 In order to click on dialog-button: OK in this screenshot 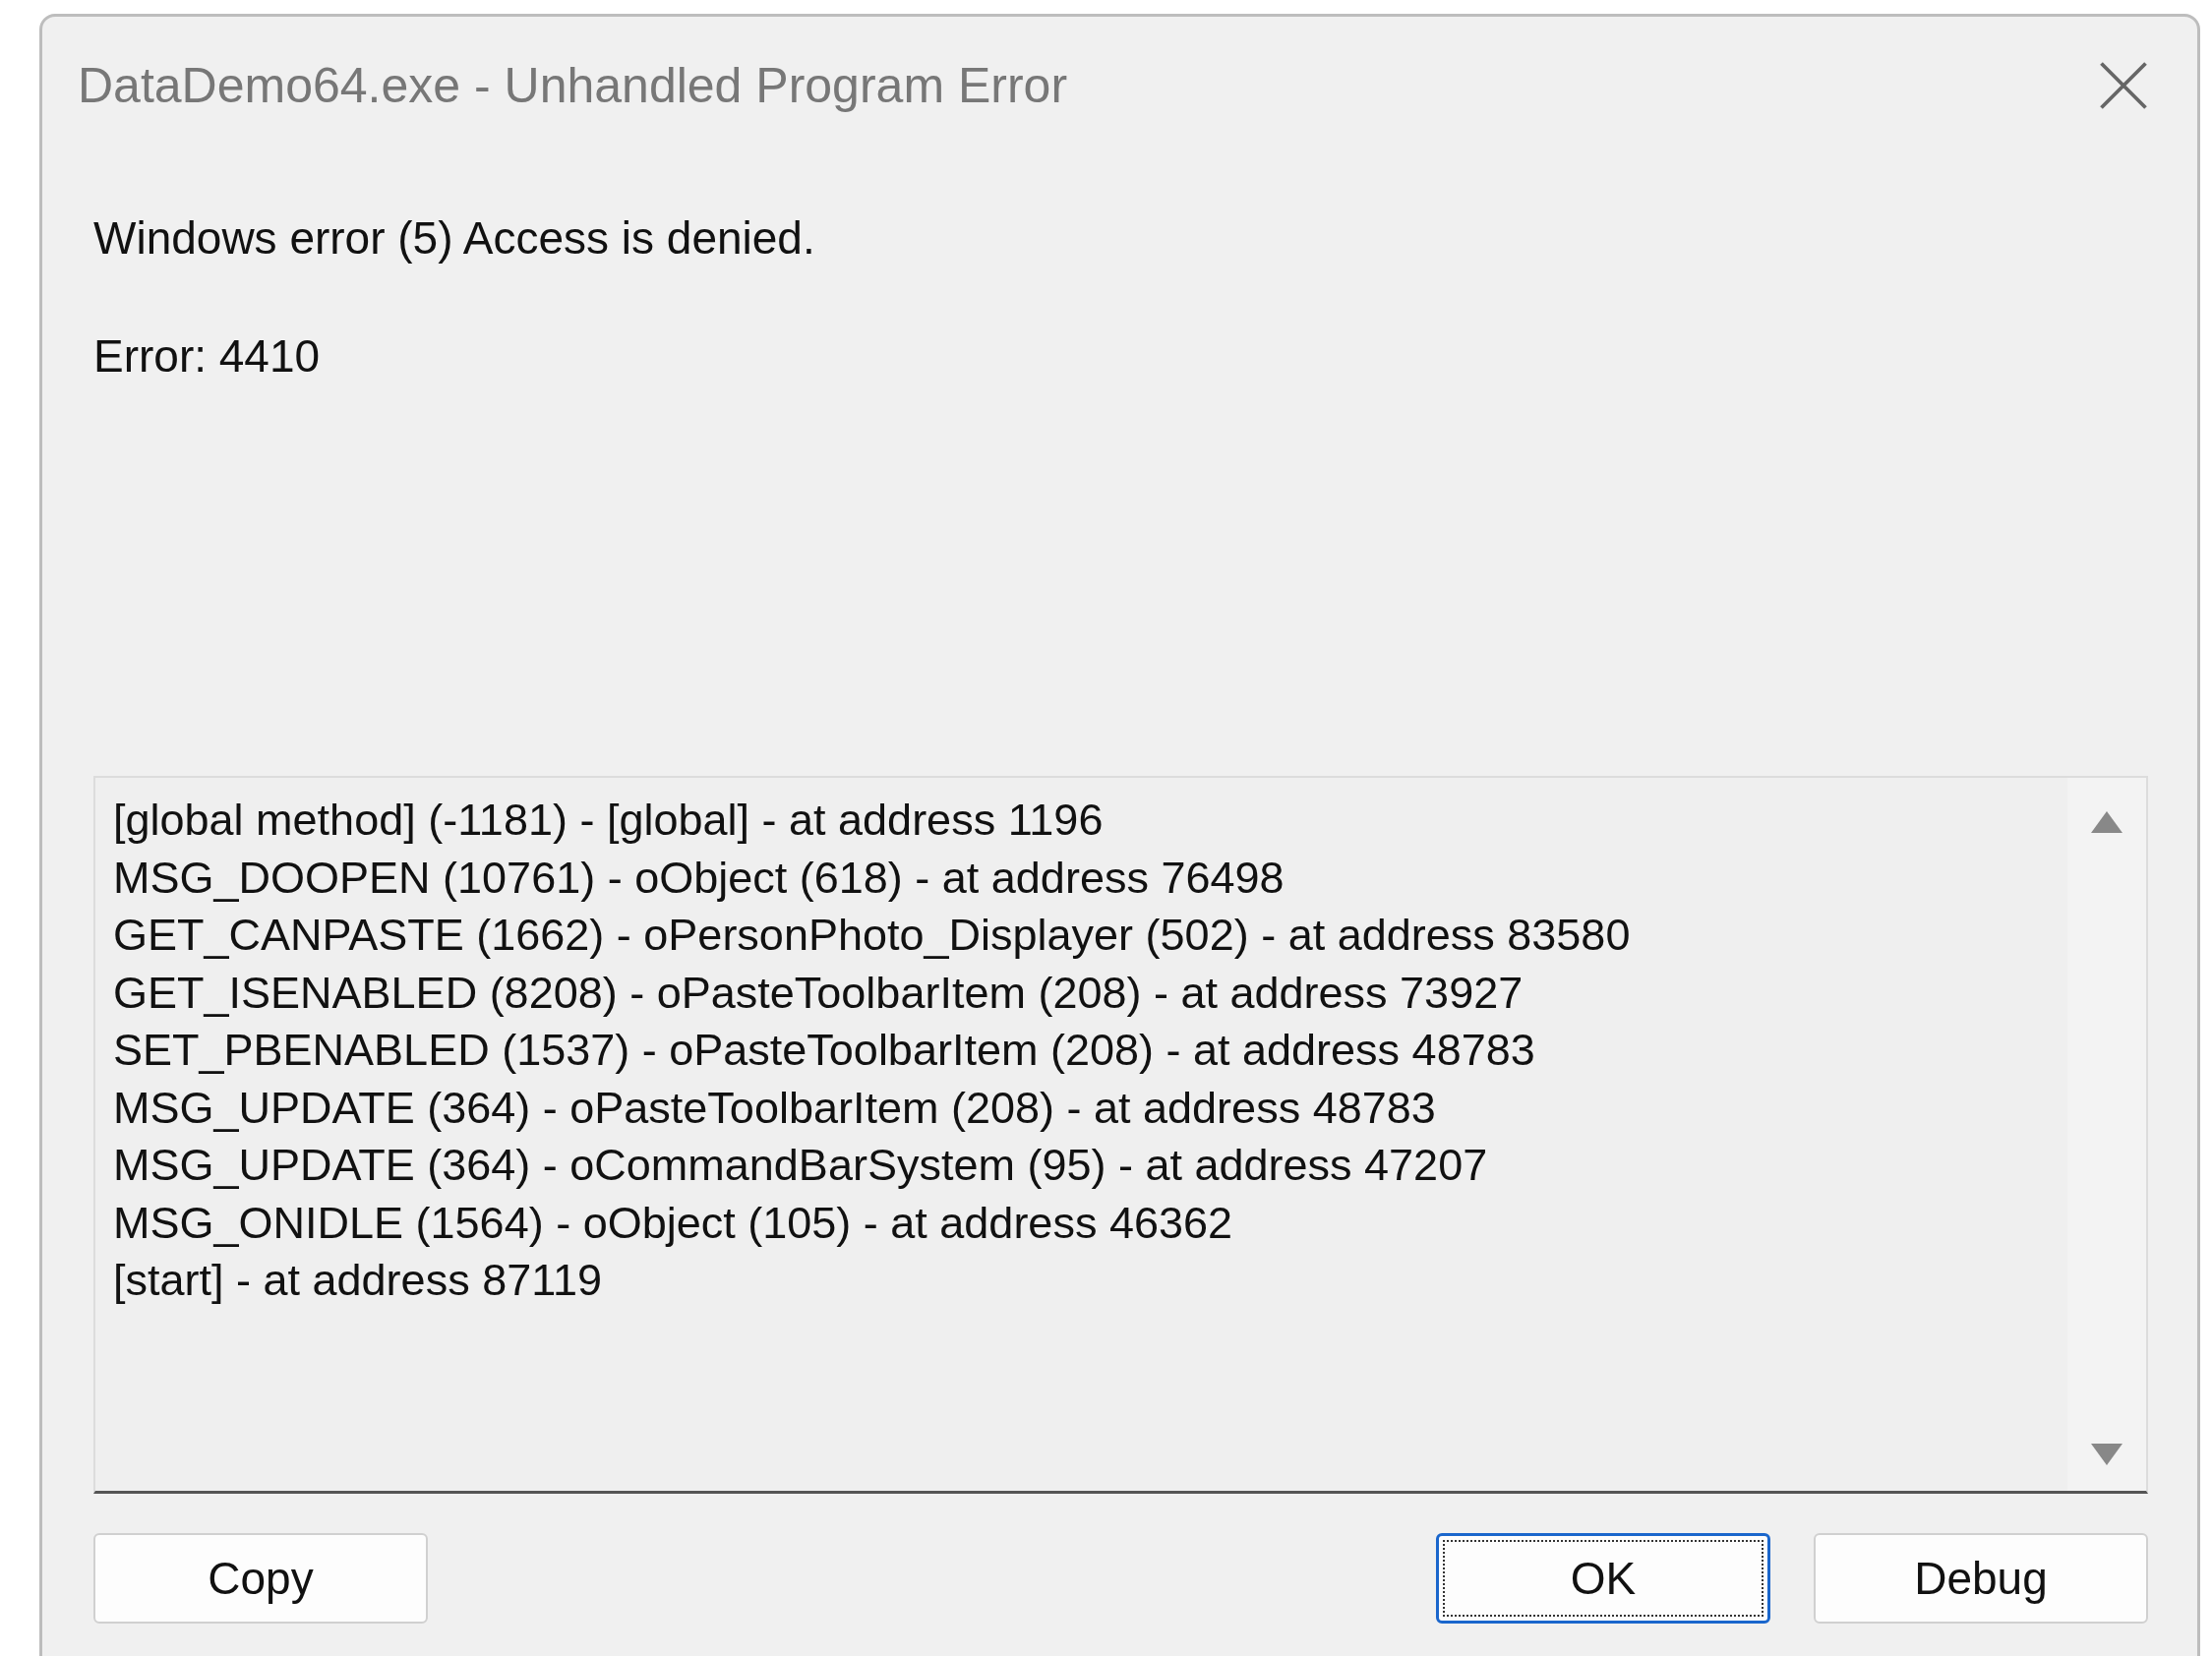, I will do `click(1603, 1578)`.